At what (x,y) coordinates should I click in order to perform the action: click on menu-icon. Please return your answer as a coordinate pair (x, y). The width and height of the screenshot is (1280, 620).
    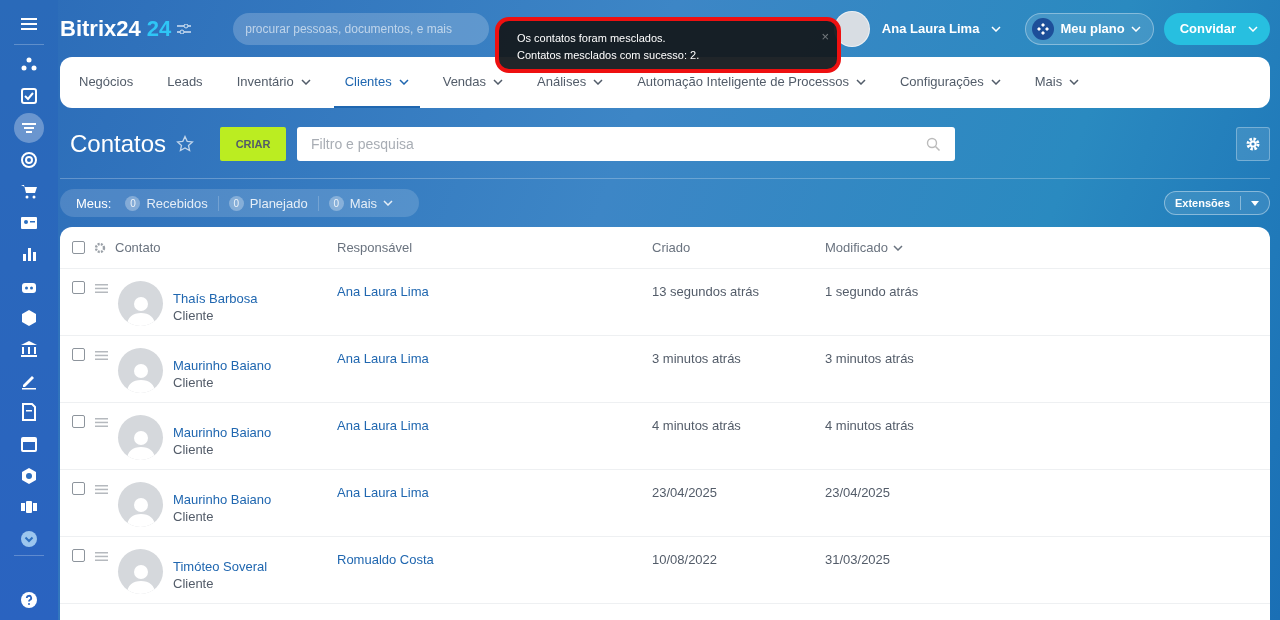
    Looking at the image, I should click on (29, 24).